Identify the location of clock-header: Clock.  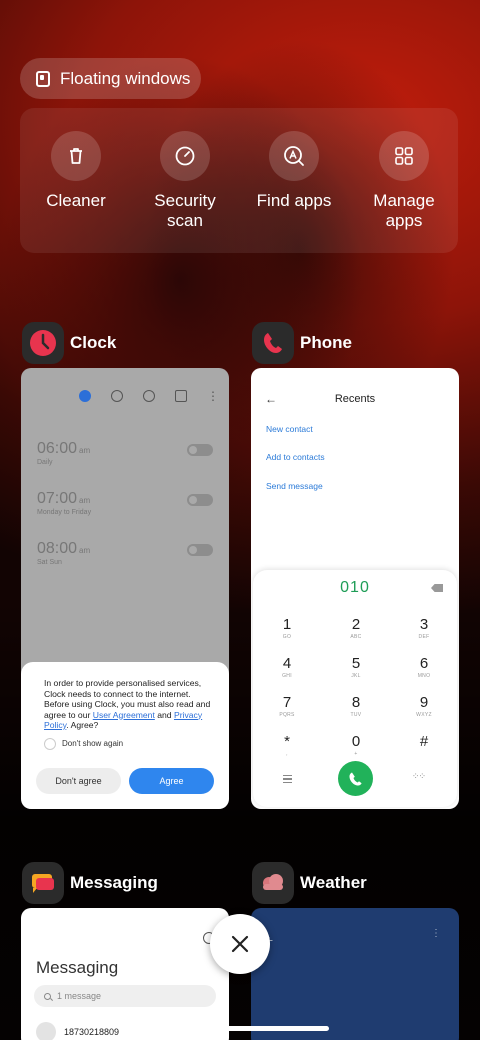
(69, 343).